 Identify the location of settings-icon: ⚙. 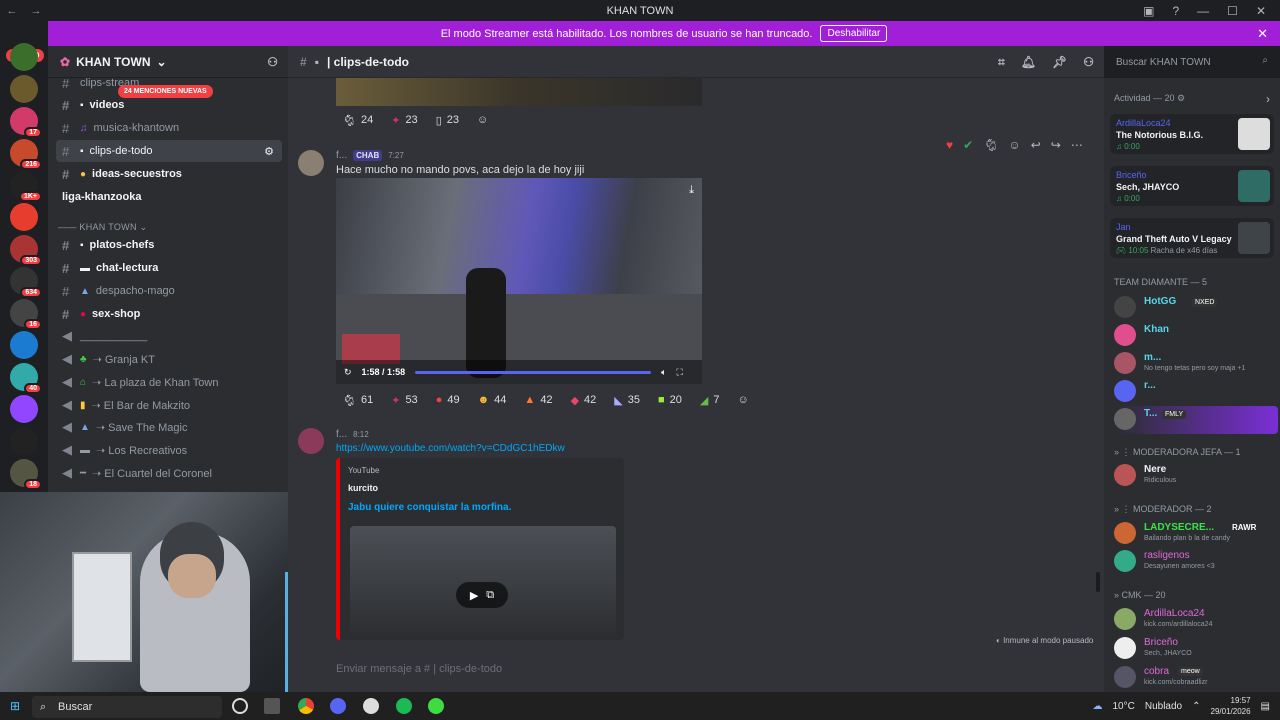
(269, 151).